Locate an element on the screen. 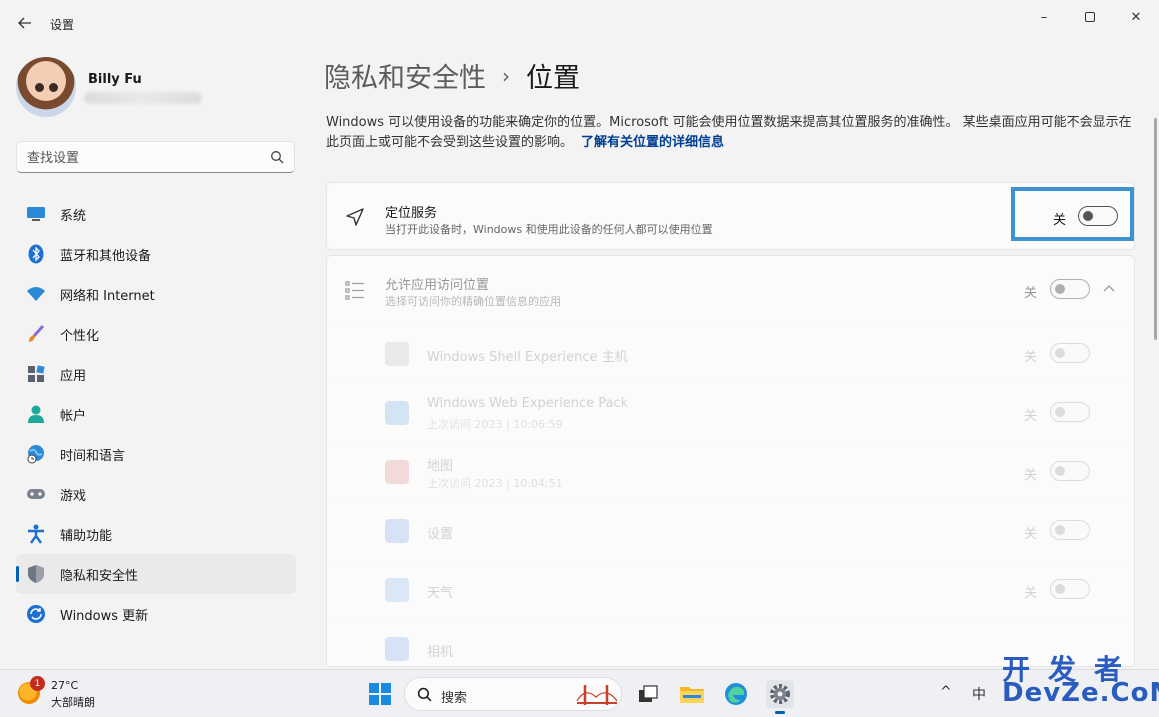 This screenshot has height=717, width=1159. sidebar-item-system: 系统 is located at coordinates (156, 214).